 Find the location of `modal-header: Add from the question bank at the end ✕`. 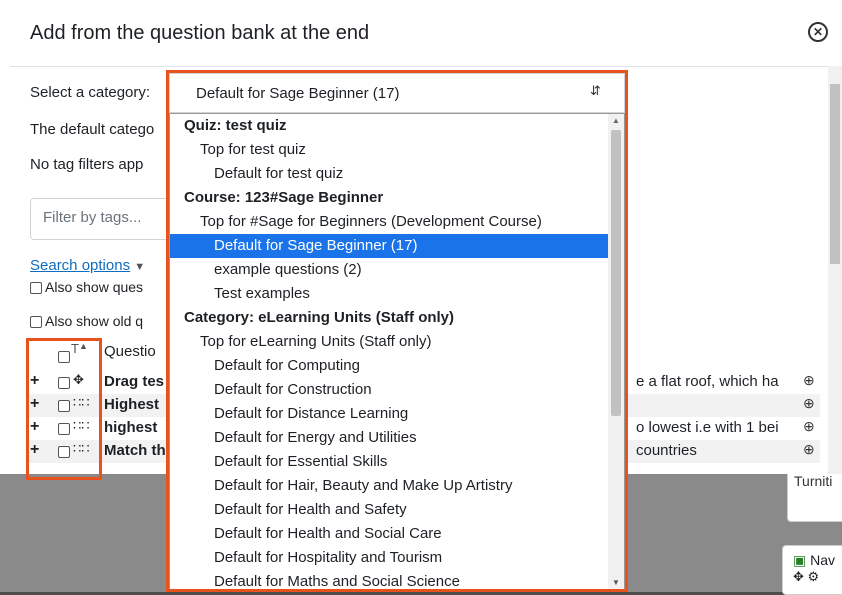

modal-header: Add from the question bank at the end ✕ is located at coordinates (426, 37).